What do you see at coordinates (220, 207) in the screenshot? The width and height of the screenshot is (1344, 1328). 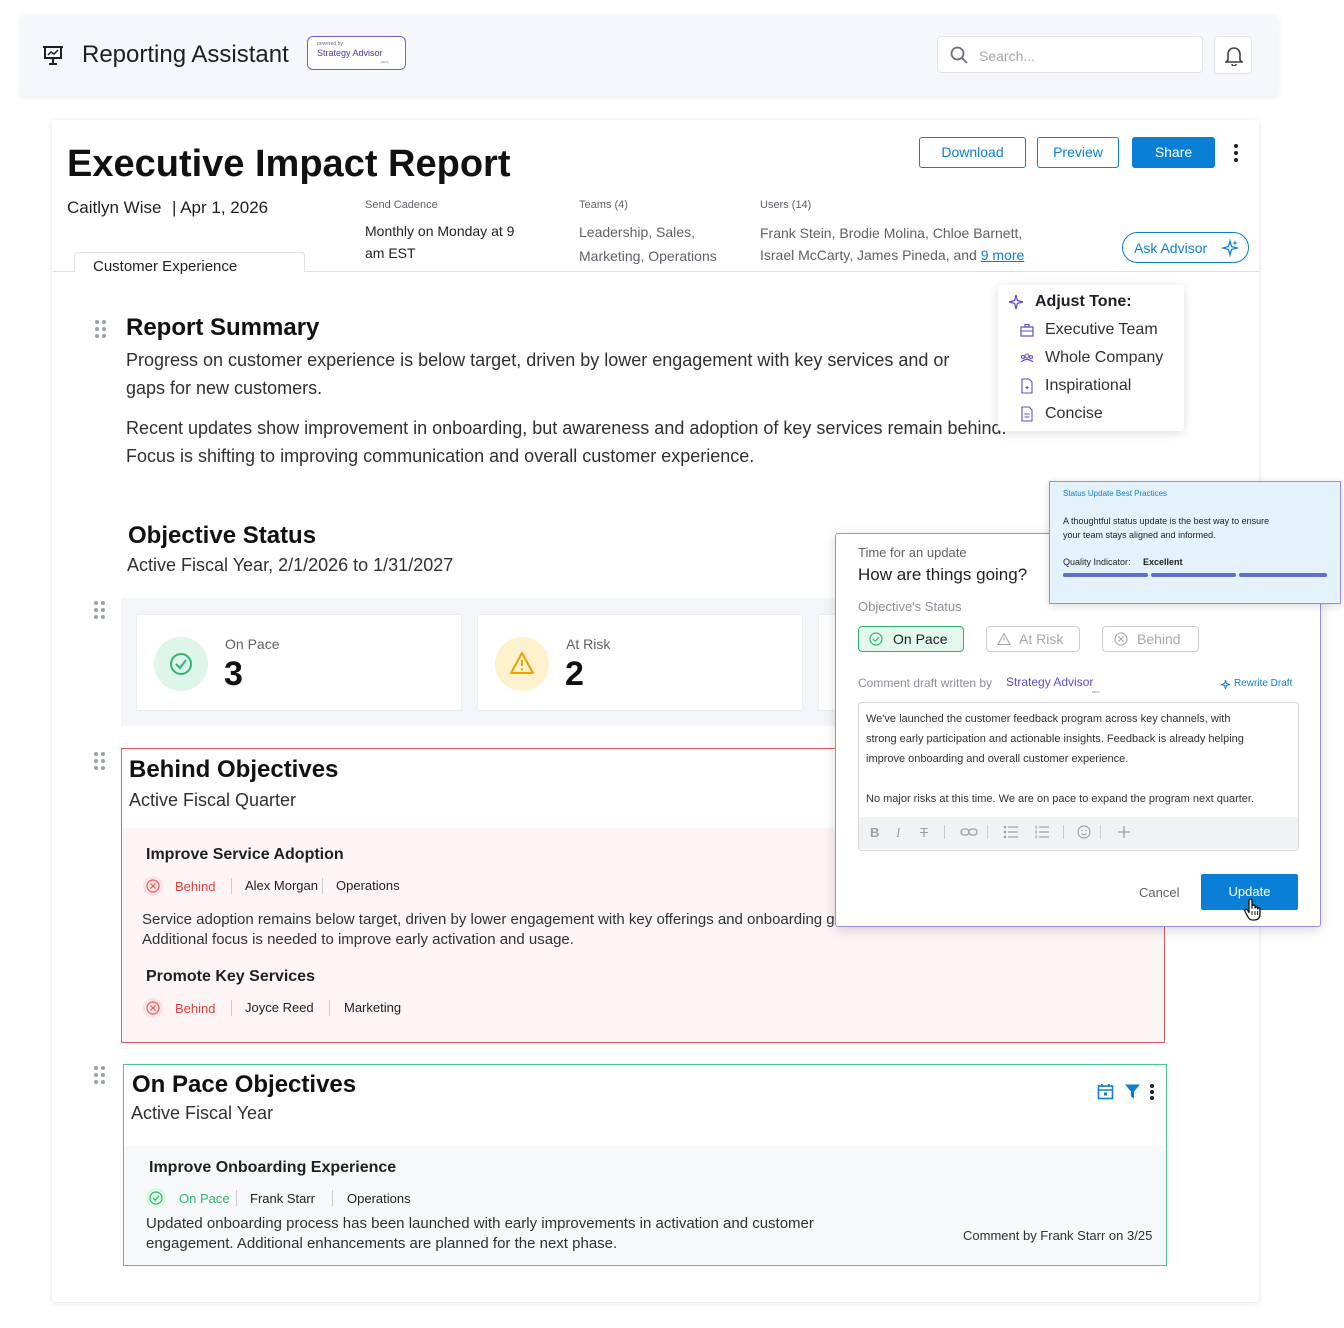 I see `report-date: | Apr 1, 2026` at bounding box center [220, 207].